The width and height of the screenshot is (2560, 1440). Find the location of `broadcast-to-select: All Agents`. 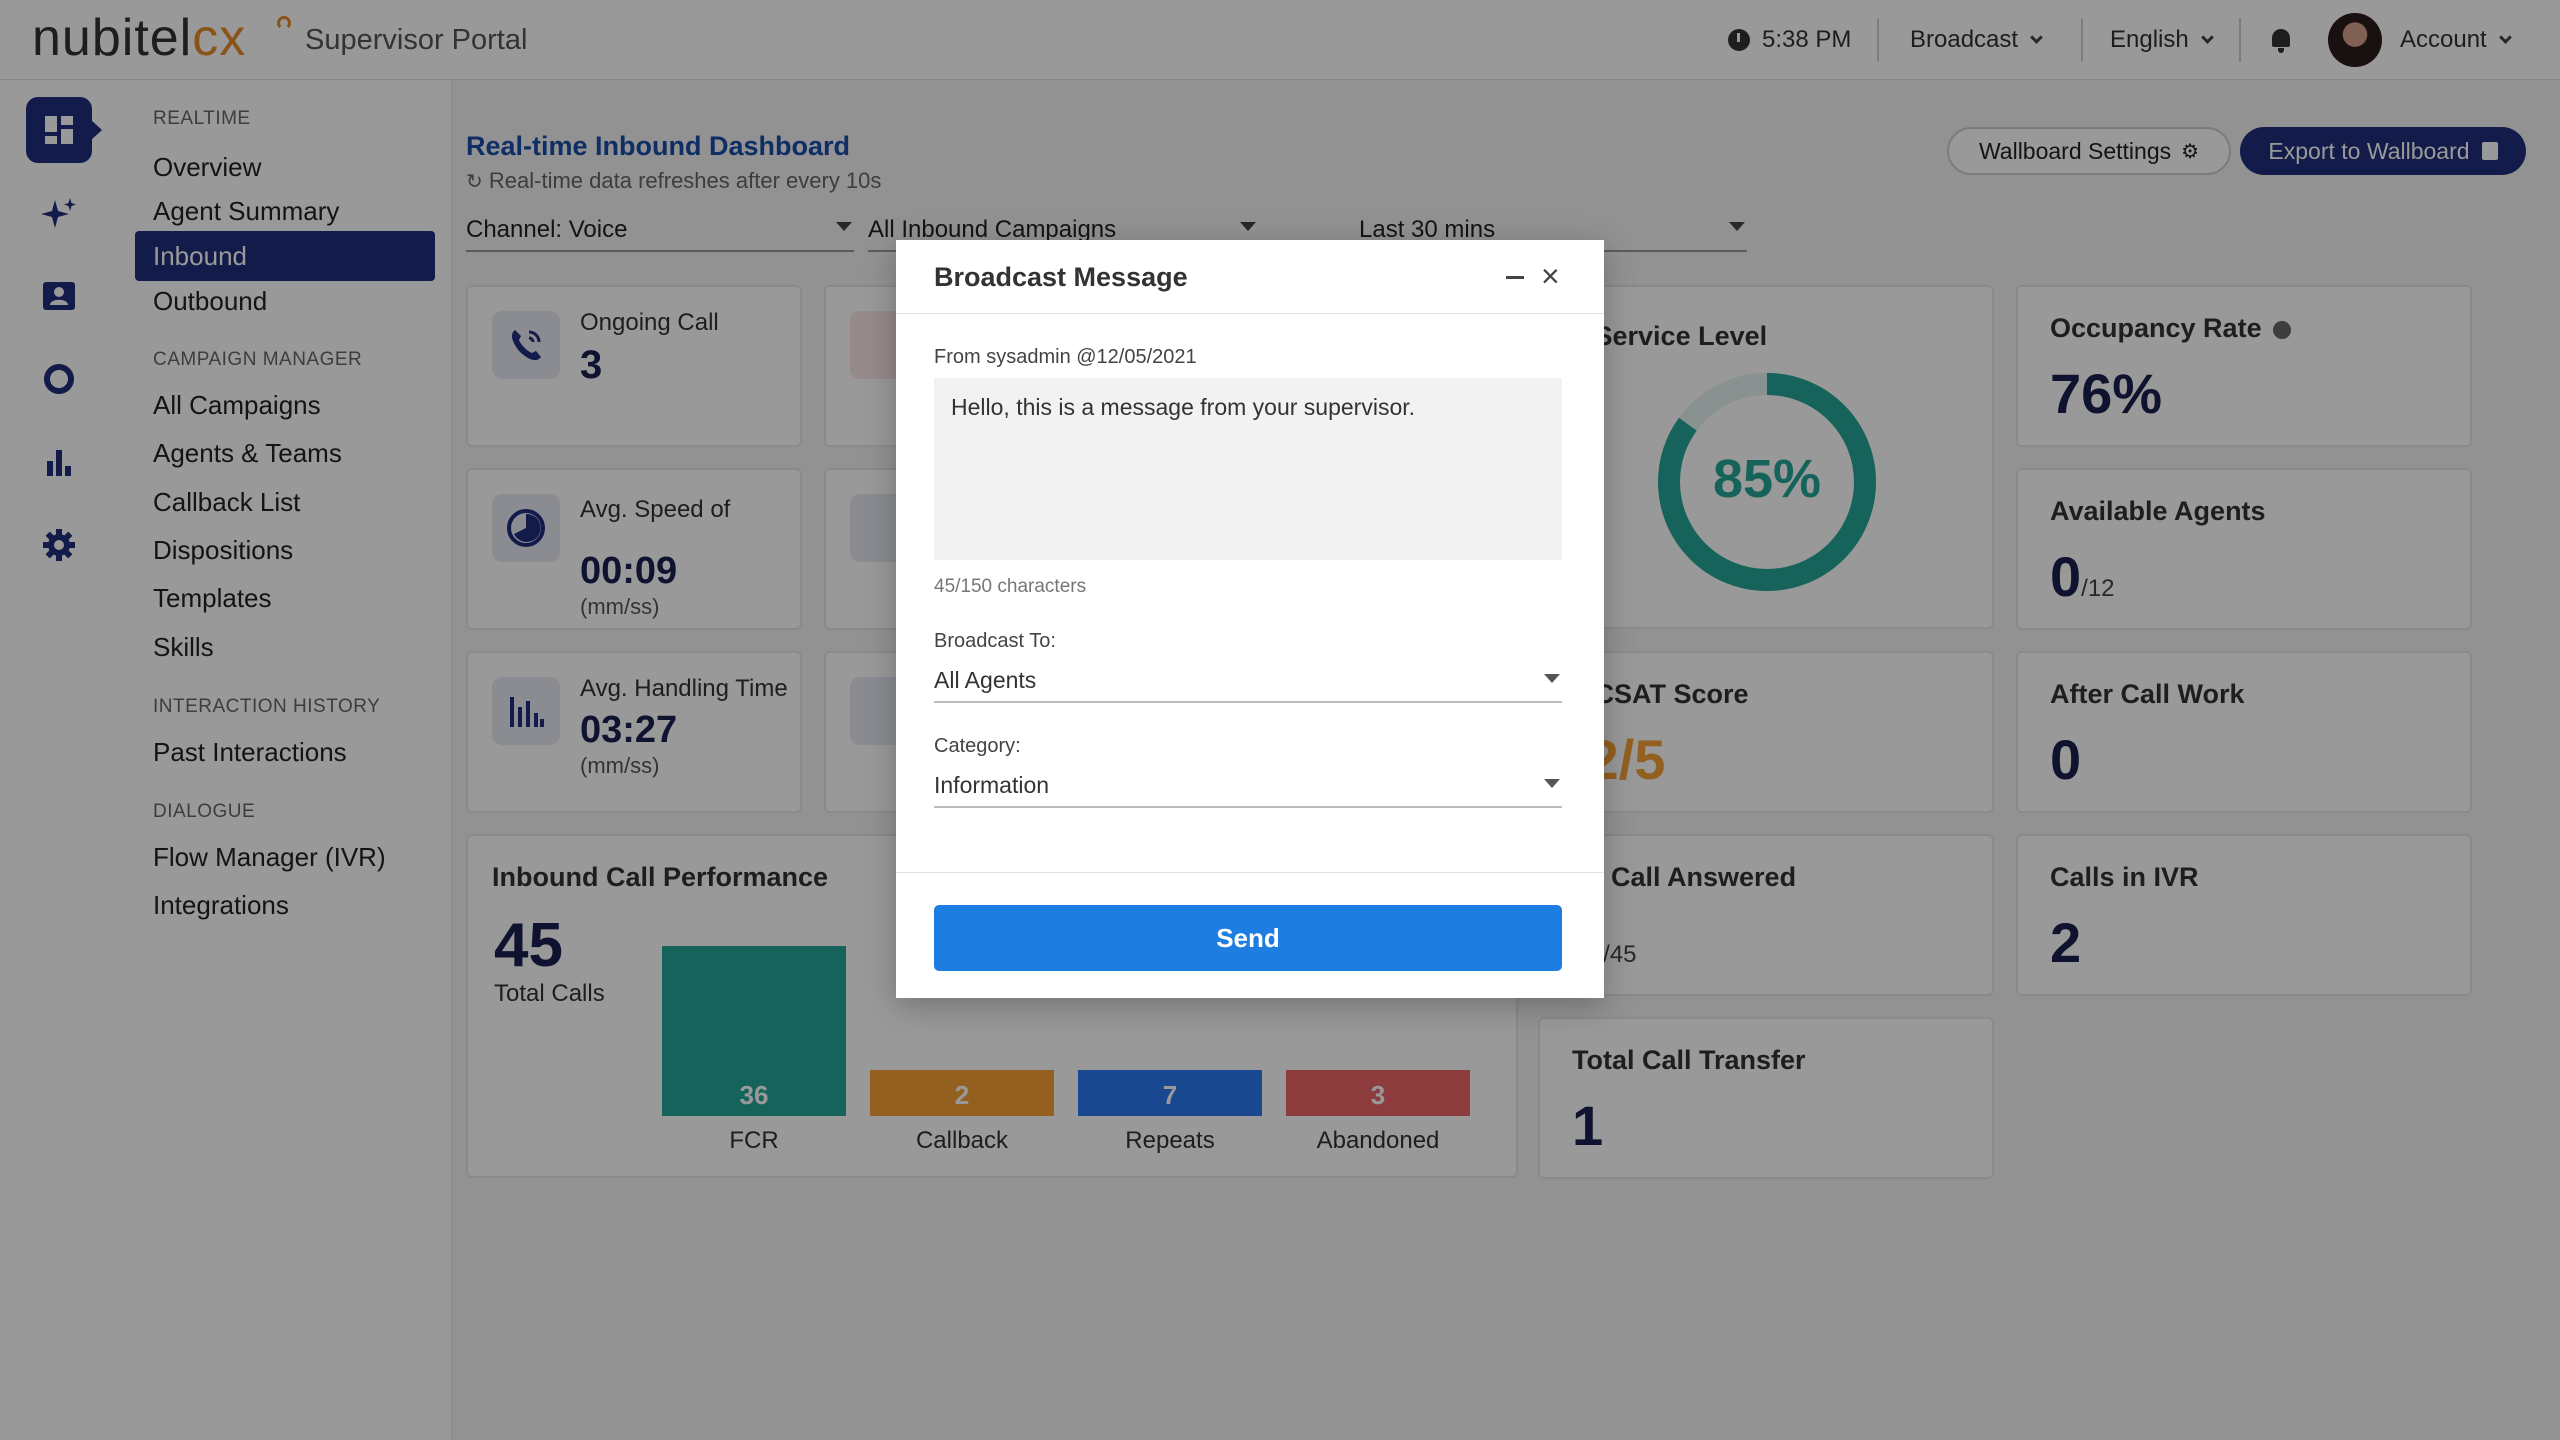

broadcast-to-select: All Agents is located at coordinates (1248, 681).